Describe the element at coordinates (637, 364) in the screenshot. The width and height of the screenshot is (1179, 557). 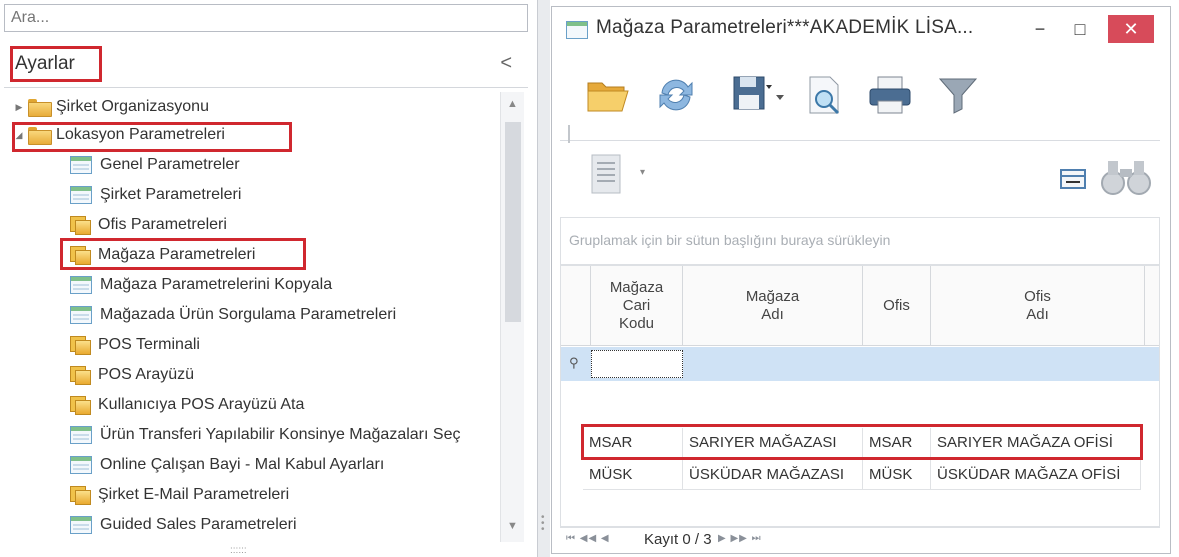
I see `filter-cell-magaza-cari-kodu` at that location.